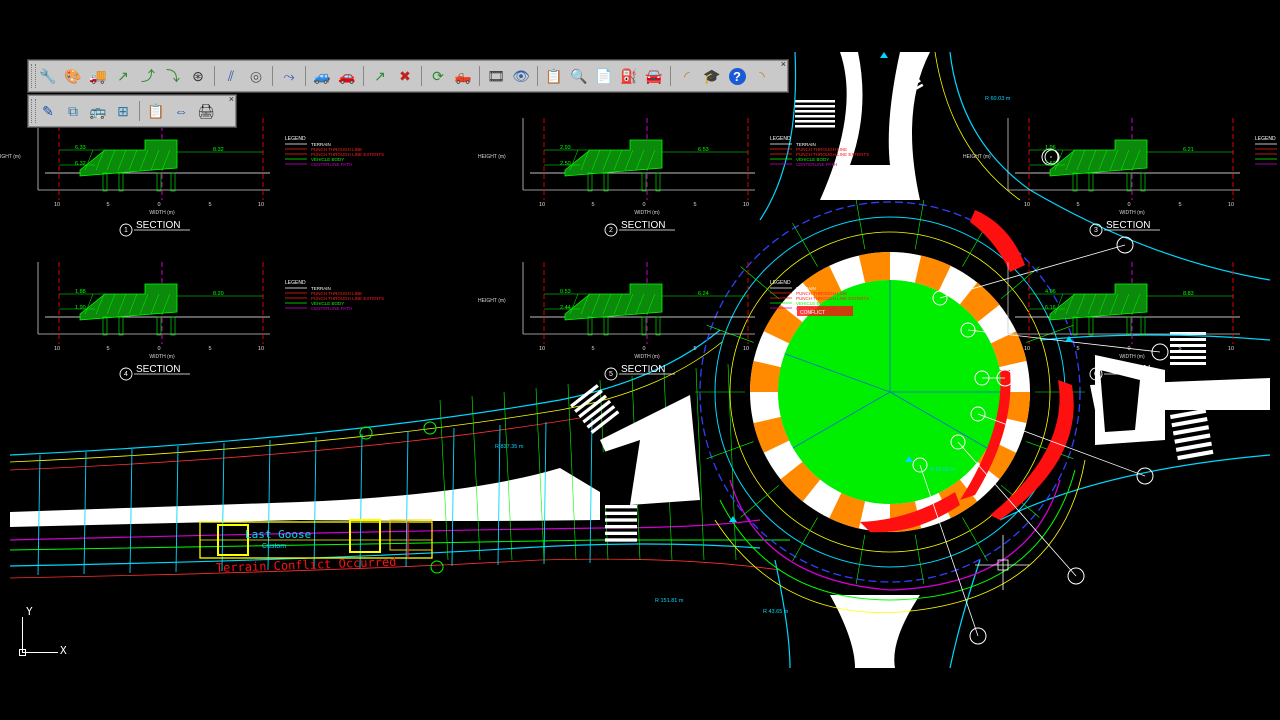 The width and height of the screenshot is (1280, 720). I want to click on document-button: 📄, so click(604, 76).